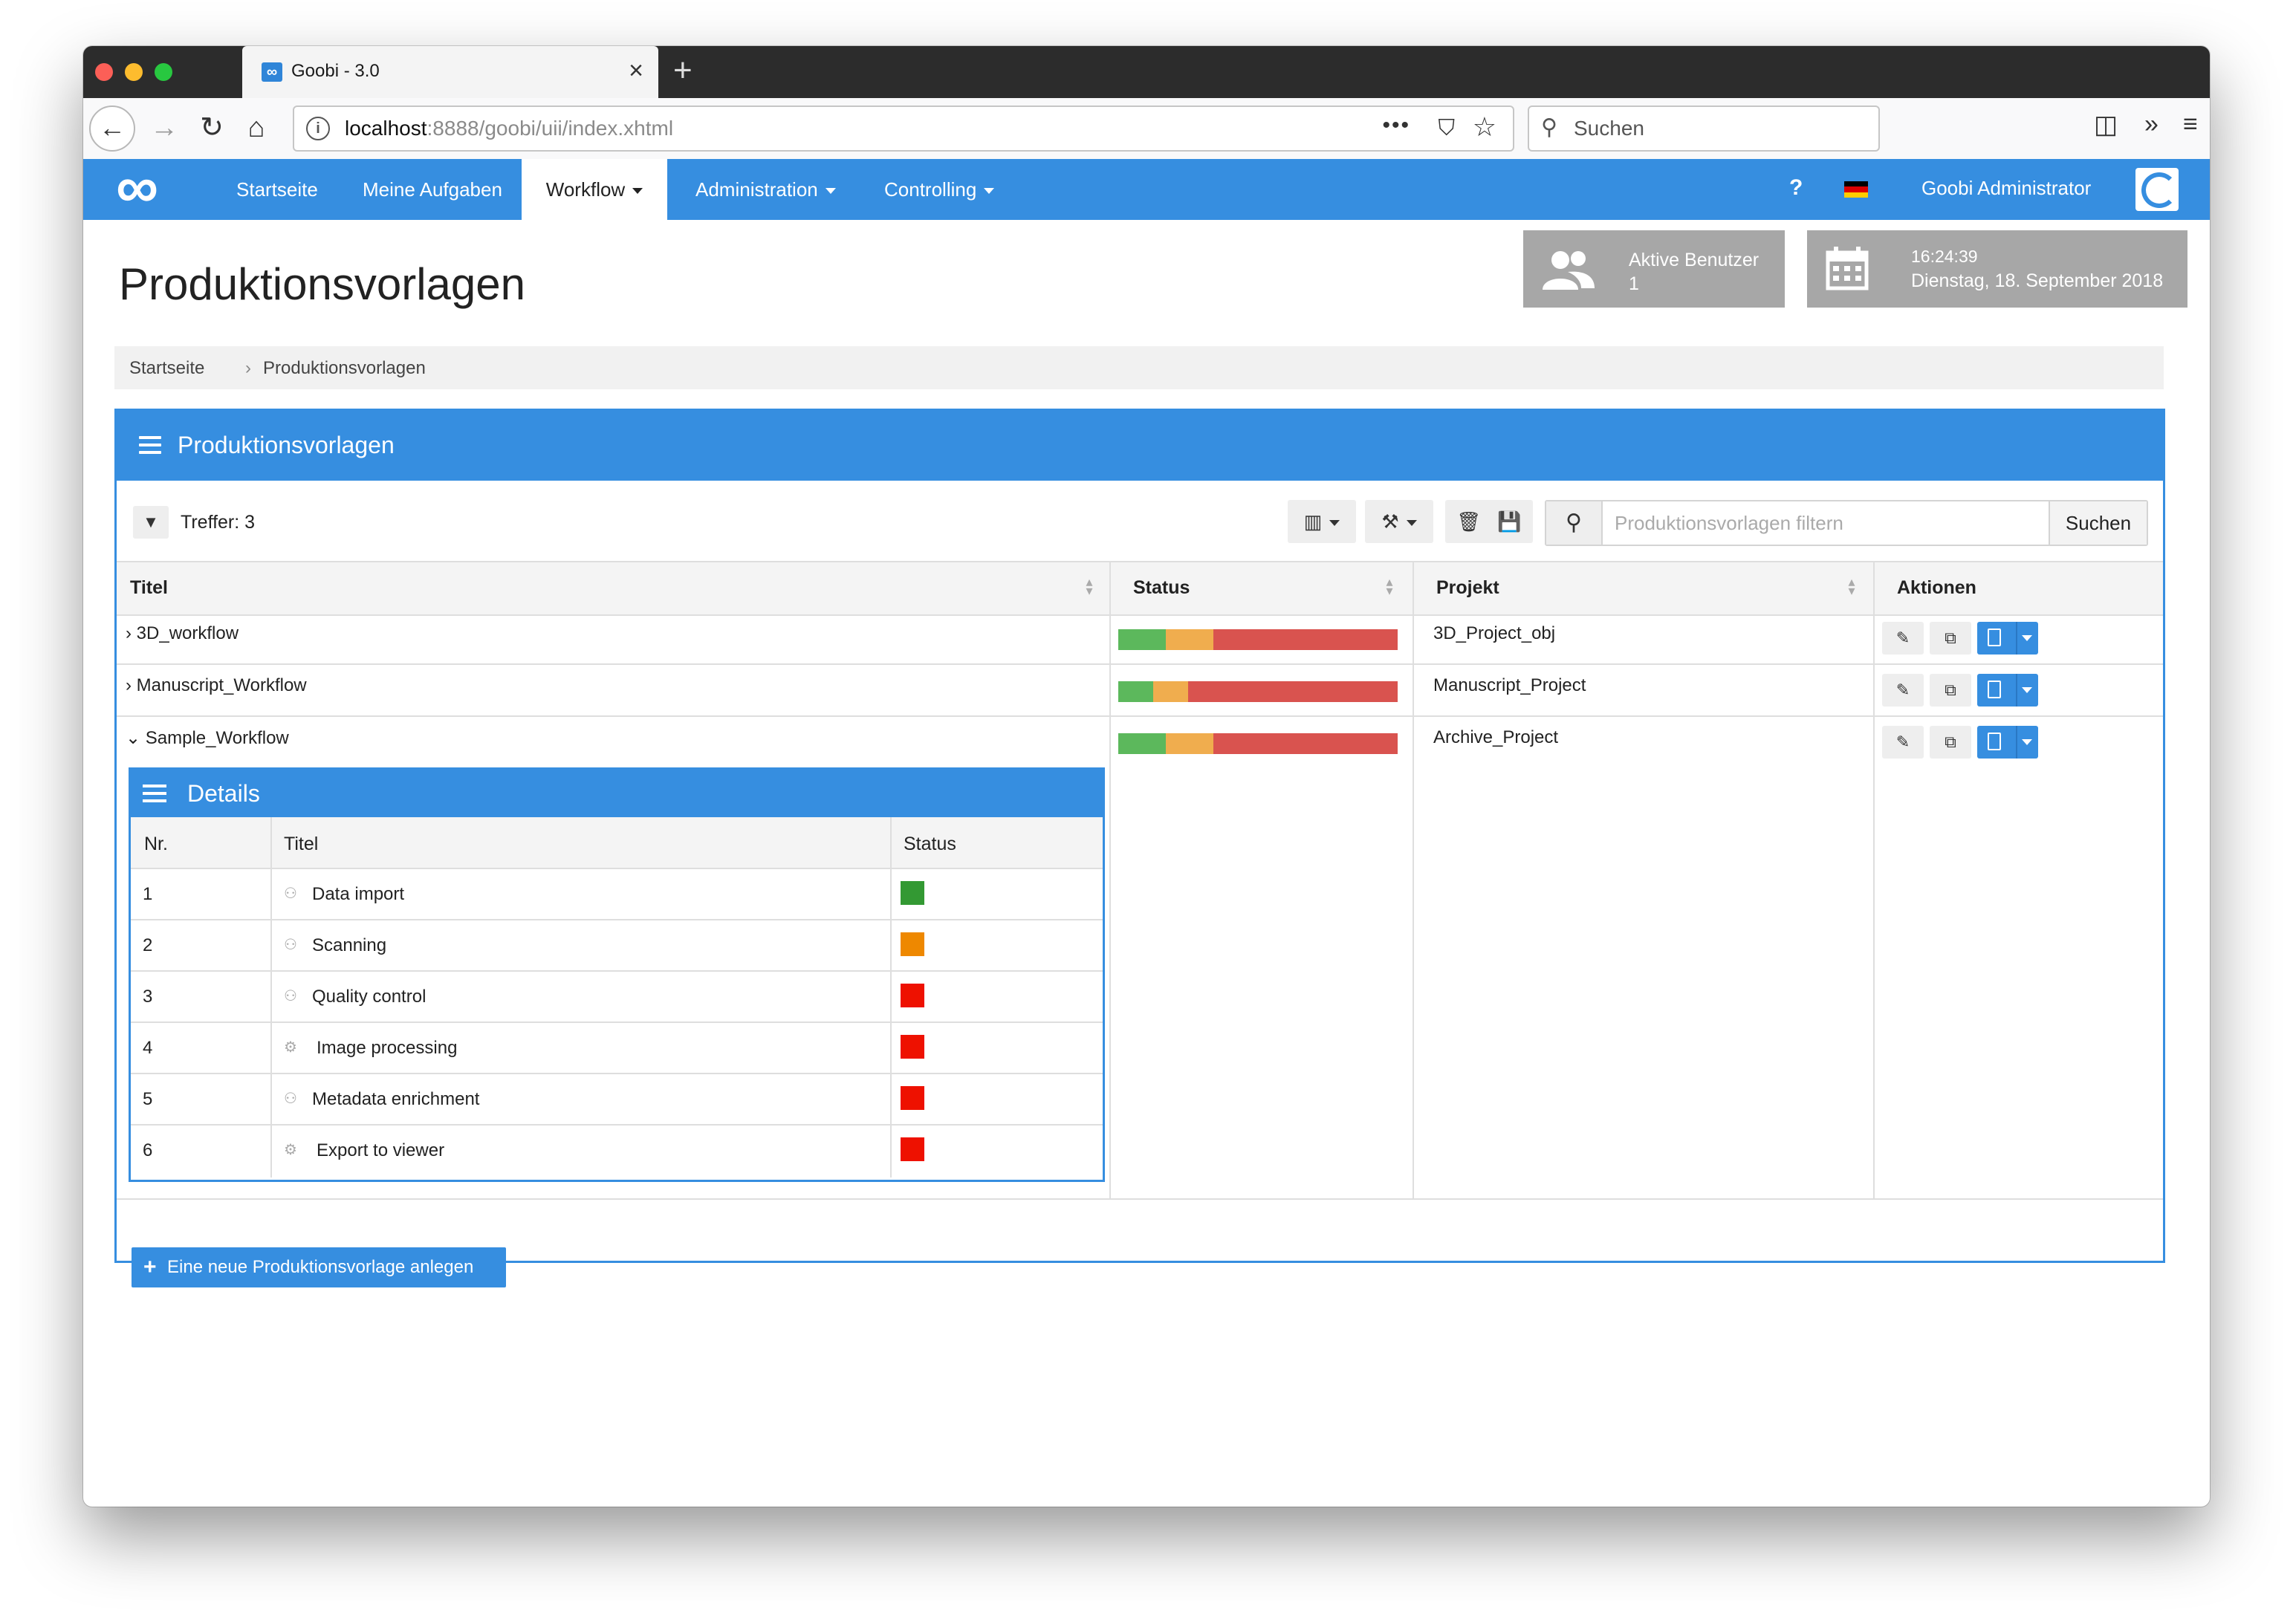  Describe the element at coordinates (1305, 743) in the screenshot. I see `status-segment-locked` at that location.